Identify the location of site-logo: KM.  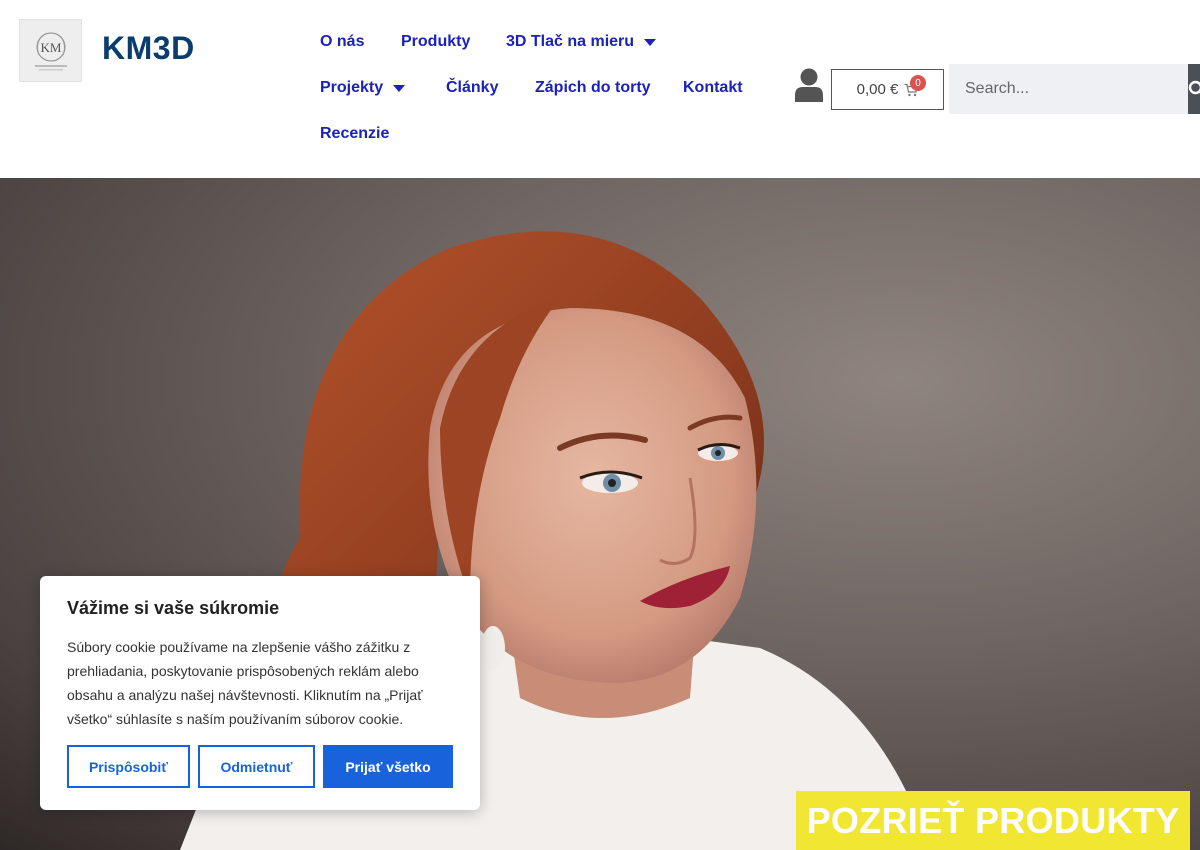
(50, 50).